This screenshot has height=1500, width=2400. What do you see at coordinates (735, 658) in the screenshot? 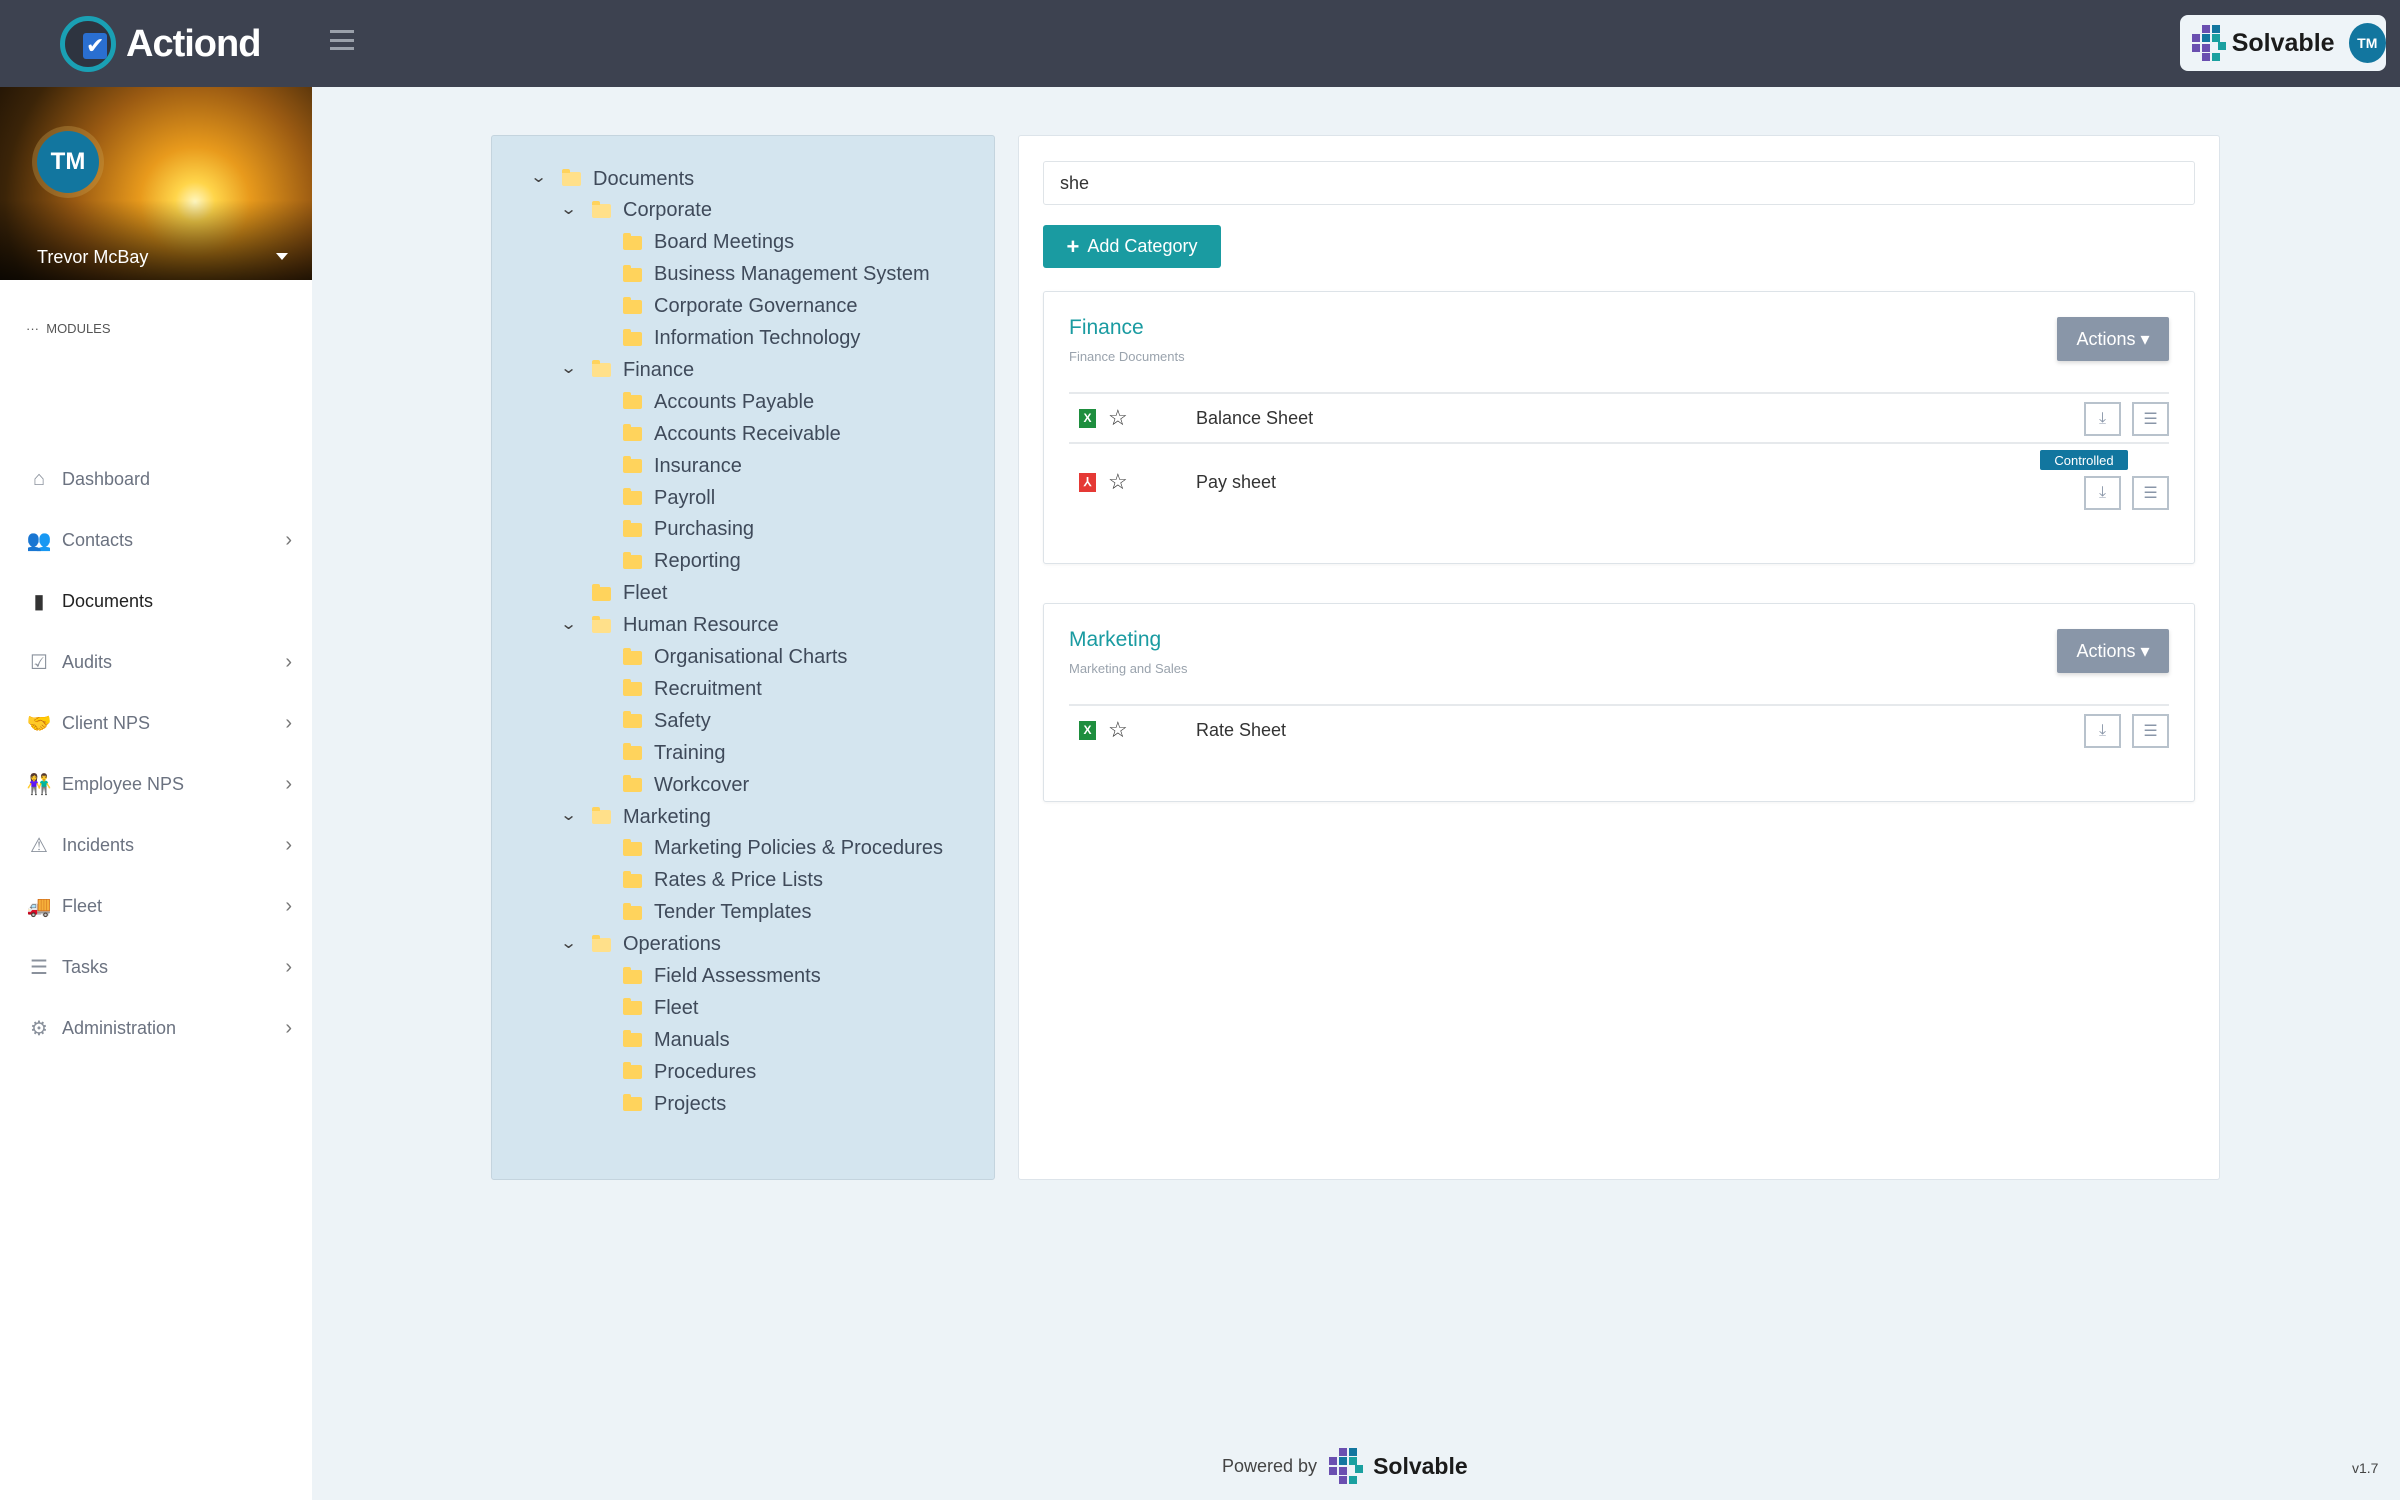
I see `tree-node: Organisational Charts` at bounding box center [735, 658].